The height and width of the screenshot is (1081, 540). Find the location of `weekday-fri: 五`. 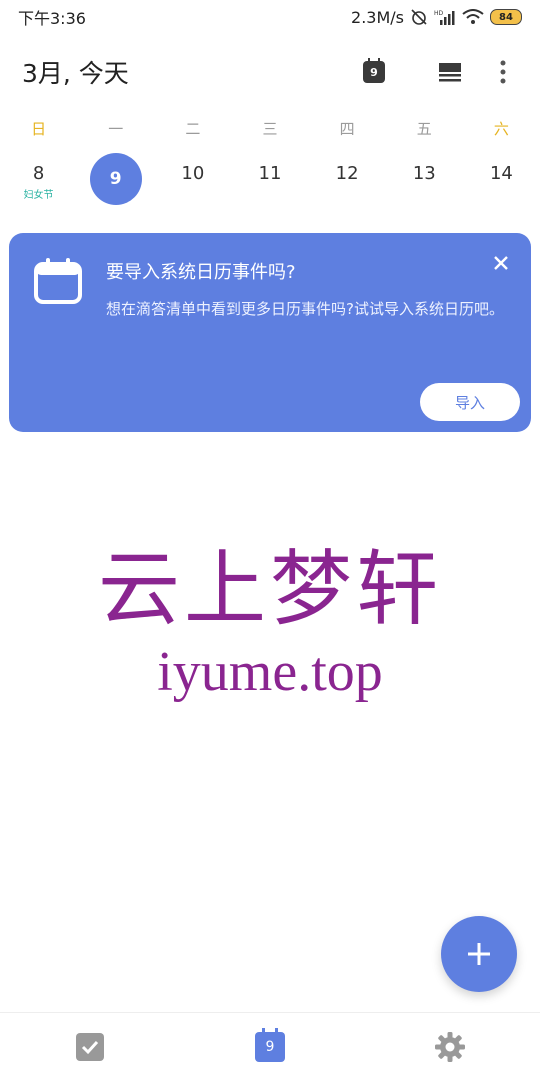

weekday-fri: 五 is located at coordinates (424, 129).